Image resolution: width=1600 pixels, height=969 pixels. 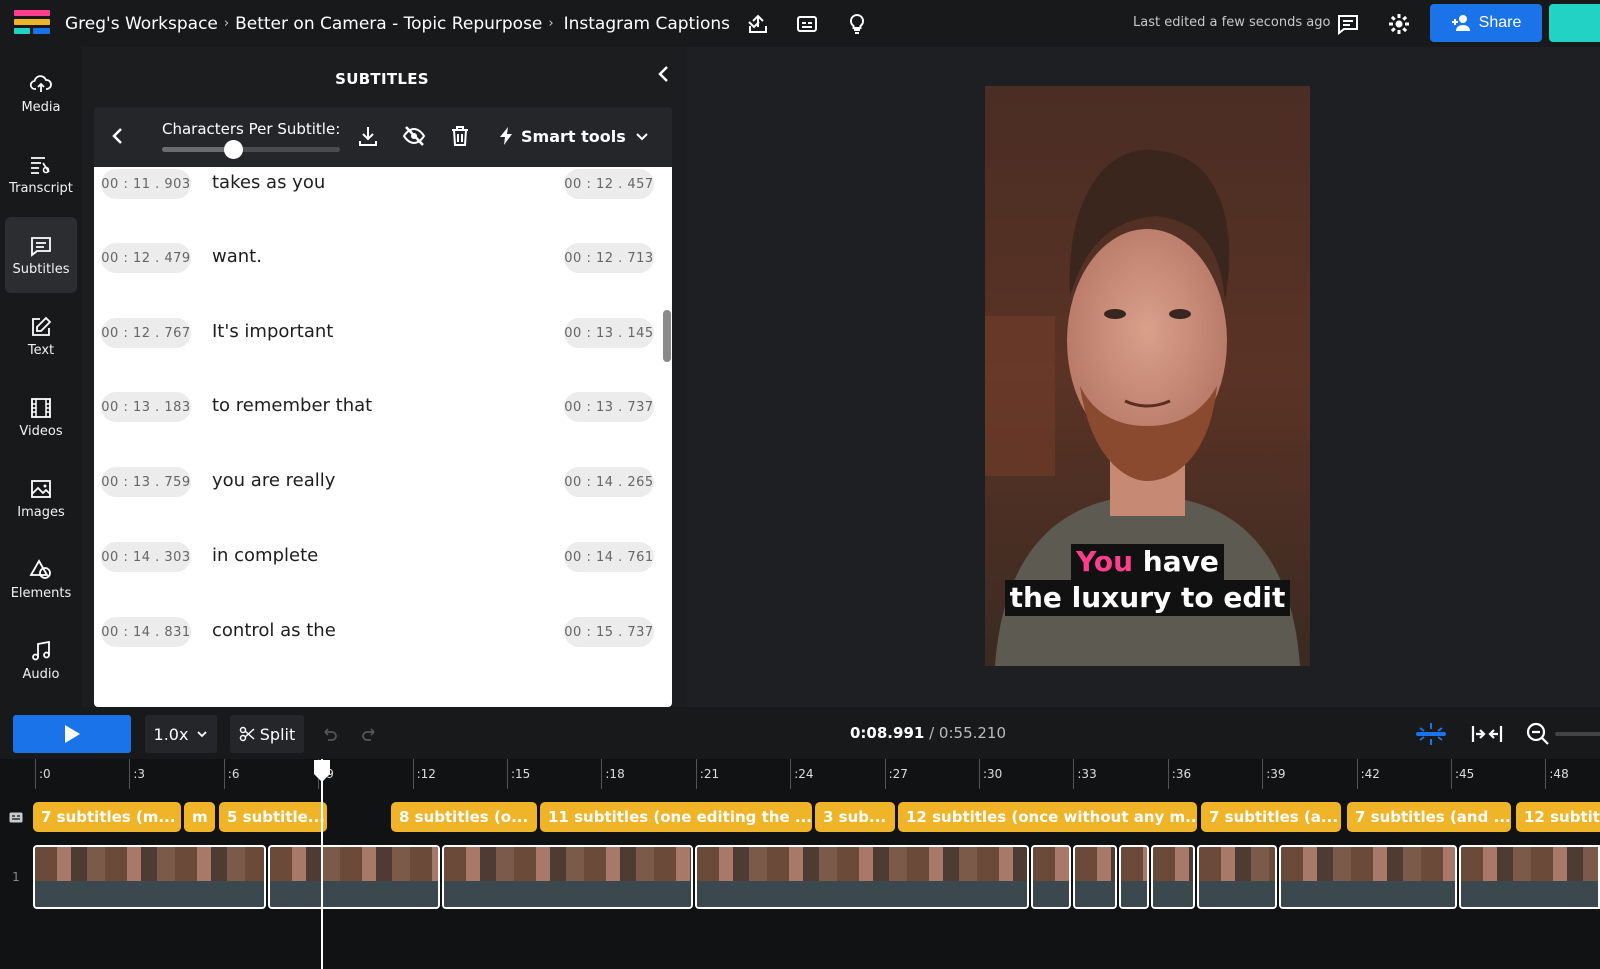 I want to click on cps-slider-handle, so click(x=233, y=149).